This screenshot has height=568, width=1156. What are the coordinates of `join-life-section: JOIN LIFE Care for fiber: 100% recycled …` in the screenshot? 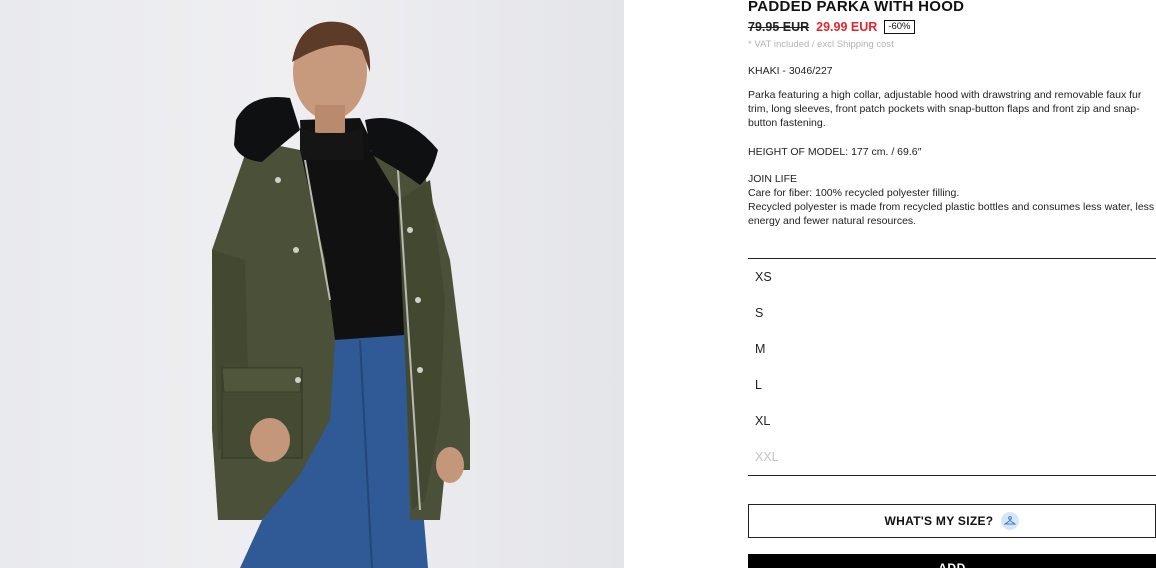 It's located at (952, 200).